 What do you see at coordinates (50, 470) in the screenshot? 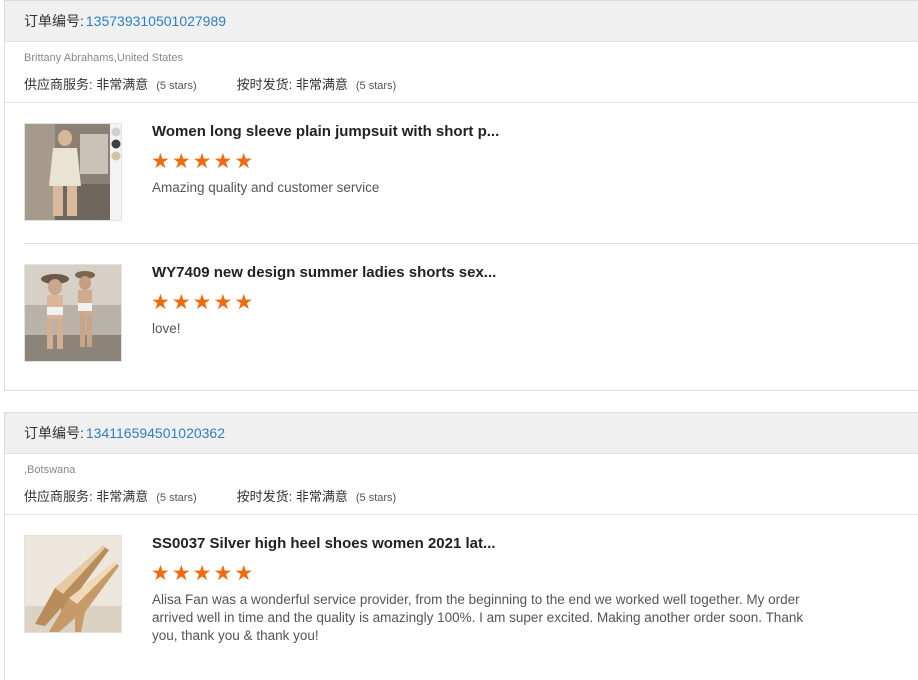
I see `buyer-info: ,Botswana` at bounding box center [50, 470].